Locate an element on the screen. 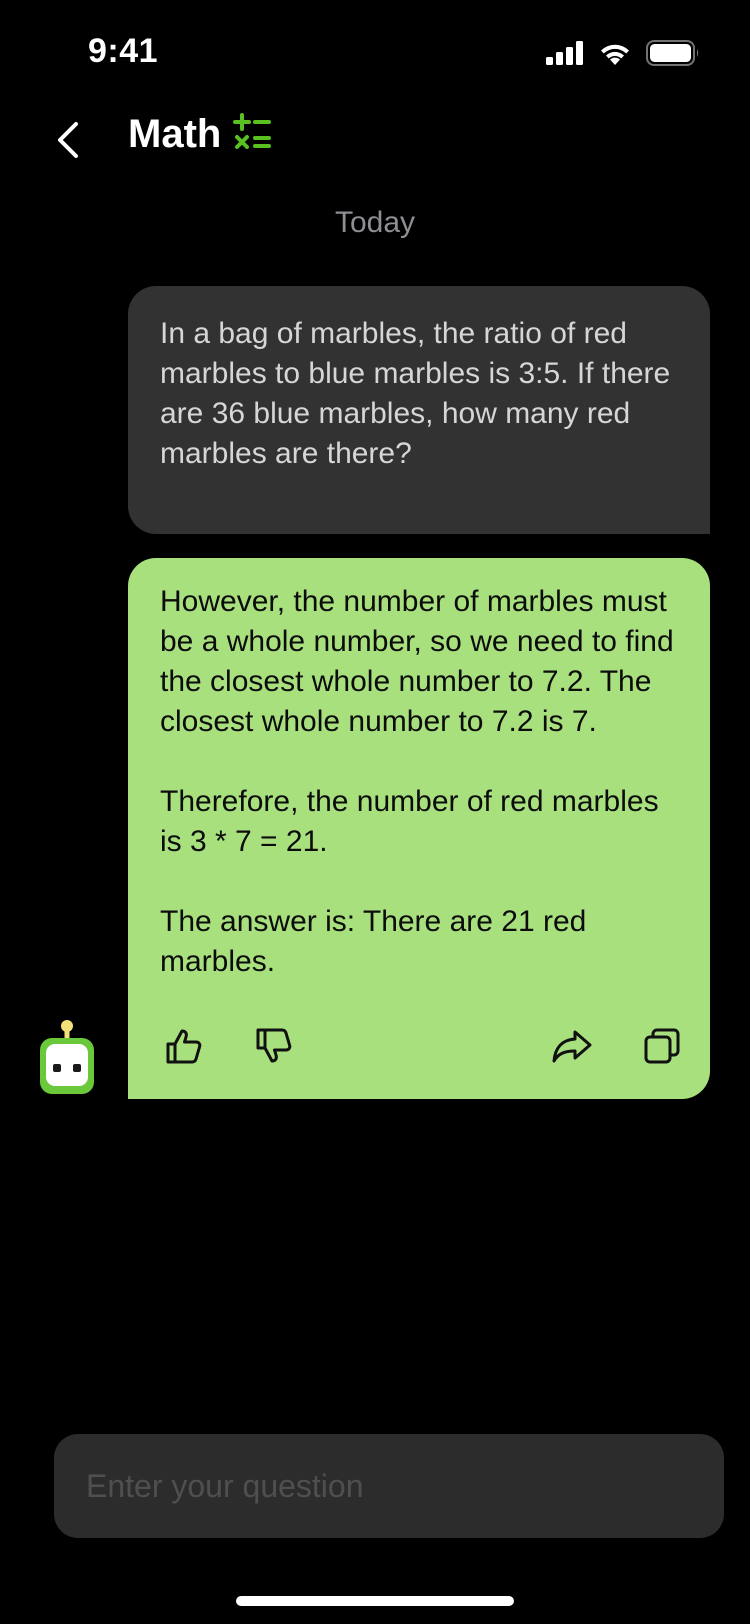  share-button is located at coordinates (572, 1051).